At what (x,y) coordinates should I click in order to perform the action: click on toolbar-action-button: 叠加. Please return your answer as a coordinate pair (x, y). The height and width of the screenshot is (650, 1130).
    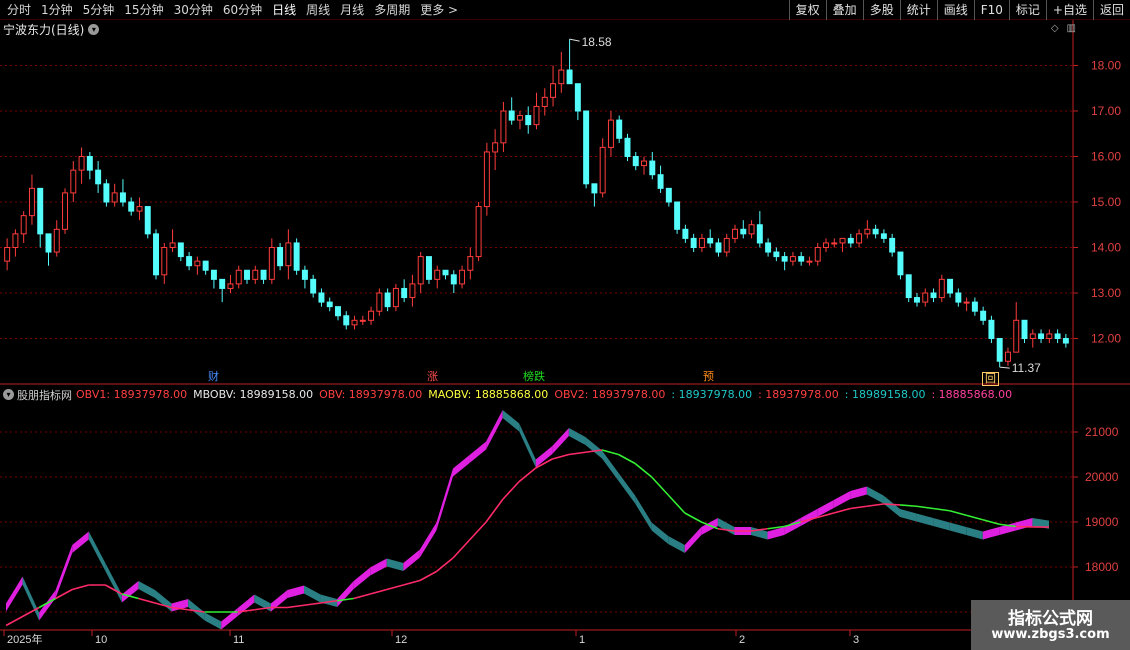
    Looking at the image, I should click on (844, 10).